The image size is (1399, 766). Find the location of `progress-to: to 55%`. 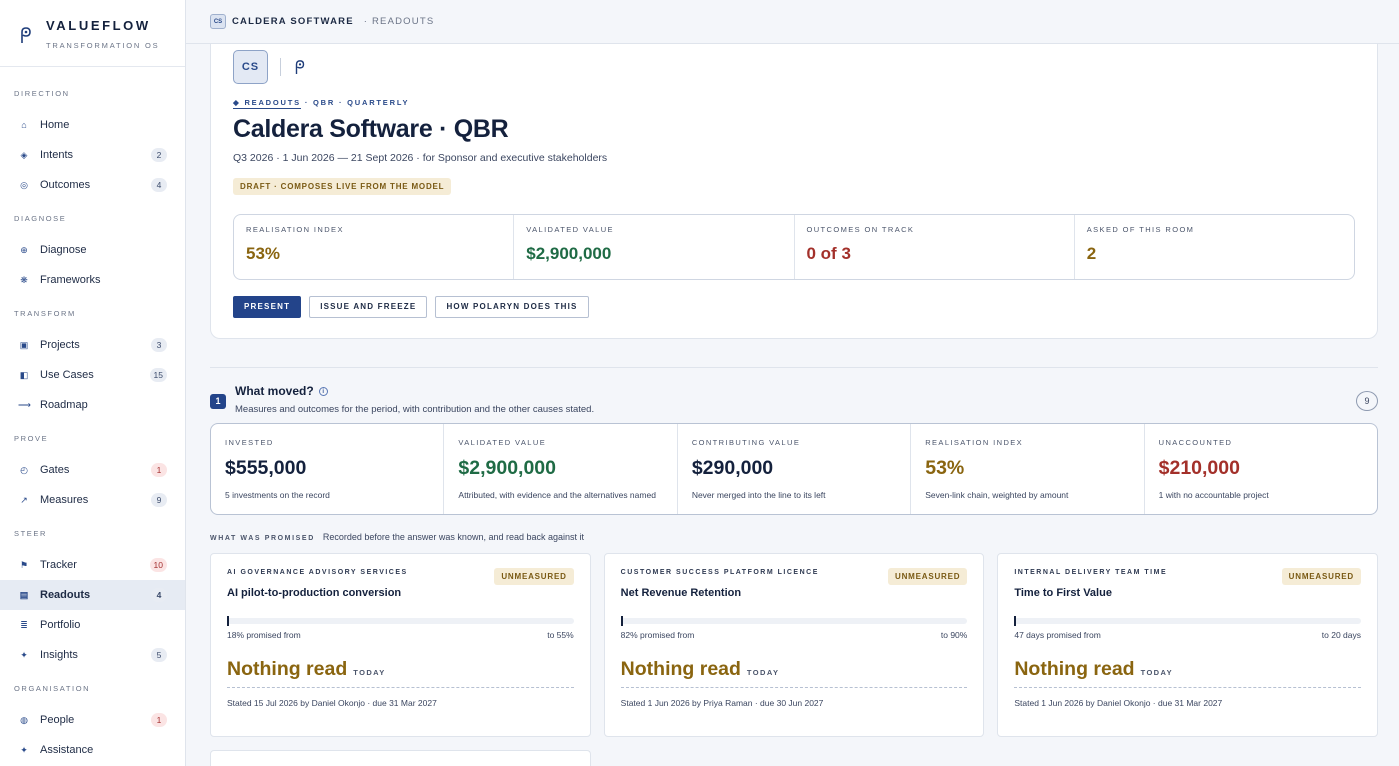

progress-to: to 55% is located at coordinates (560, 635).